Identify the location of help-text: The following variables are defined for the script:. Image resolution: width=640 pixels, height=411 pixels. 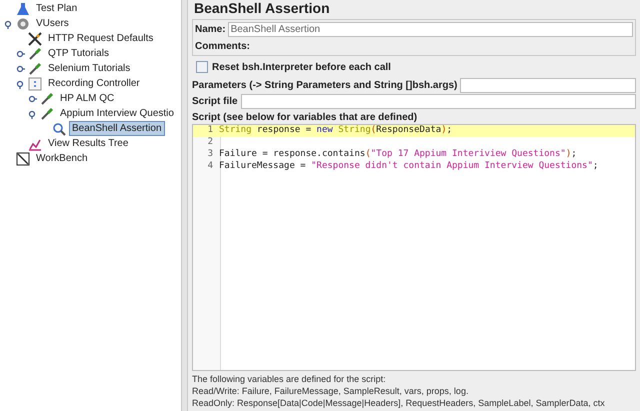
(289, 379).